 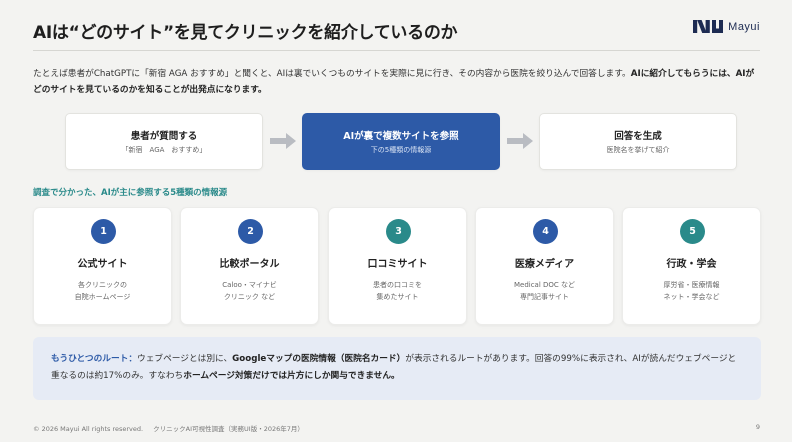 What do you see at coordinates (545, 231) in the screenshot?
I see `number-badge: 4` at bounding box center [545, 231].